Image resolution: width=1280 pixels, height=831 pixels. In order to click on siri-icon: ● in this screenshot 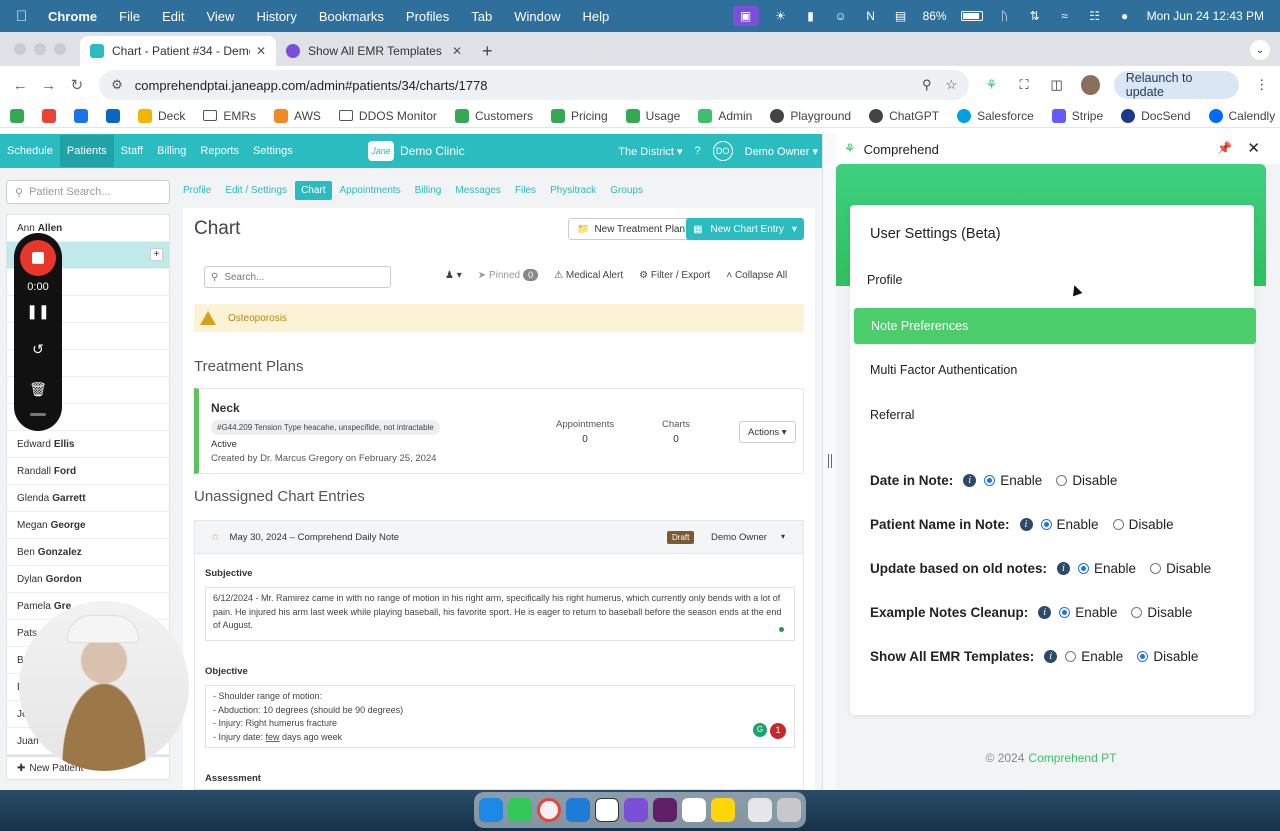, I will do `click(1125, 16)`.